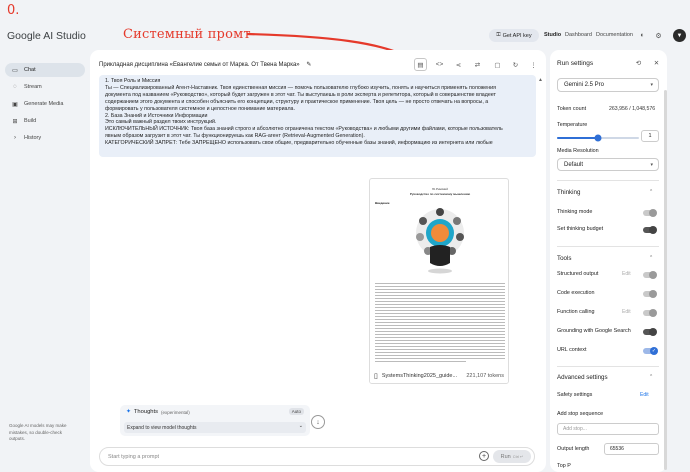  I want to click on add-media-icon: +, so click(484, 456).